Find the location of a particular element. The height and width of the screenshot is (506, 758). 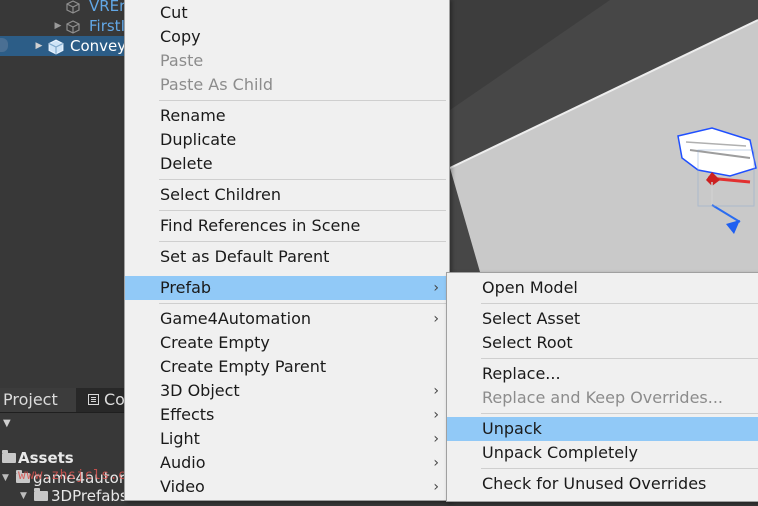

menu-item-video: Video › is located at coordinates (287, 487).